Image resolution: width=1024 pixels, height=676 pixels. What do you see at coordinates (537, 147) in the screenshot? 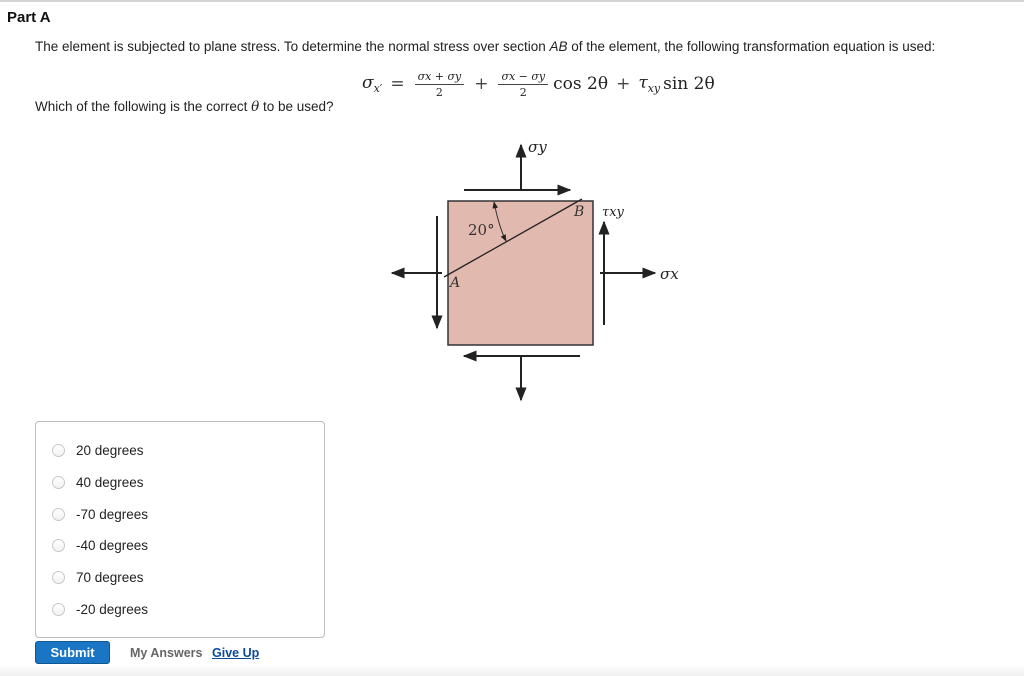
I see `sigma-y-label: σy` at bounding box center [537, 147].